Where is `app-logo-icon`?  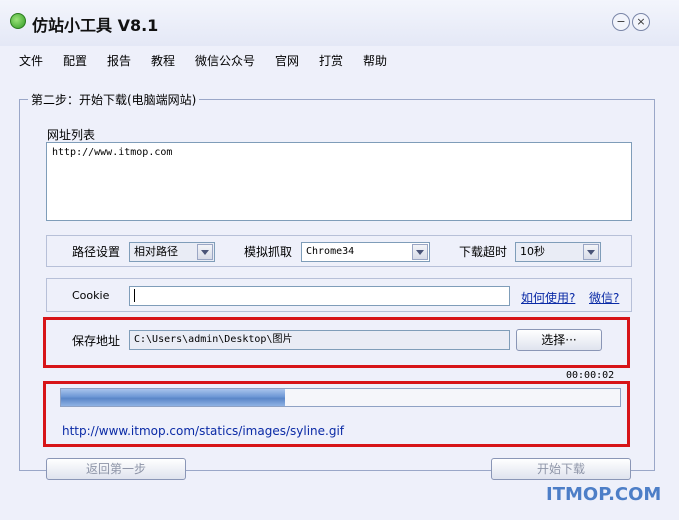
app-logo-icon is located at coordinates (18, 21).